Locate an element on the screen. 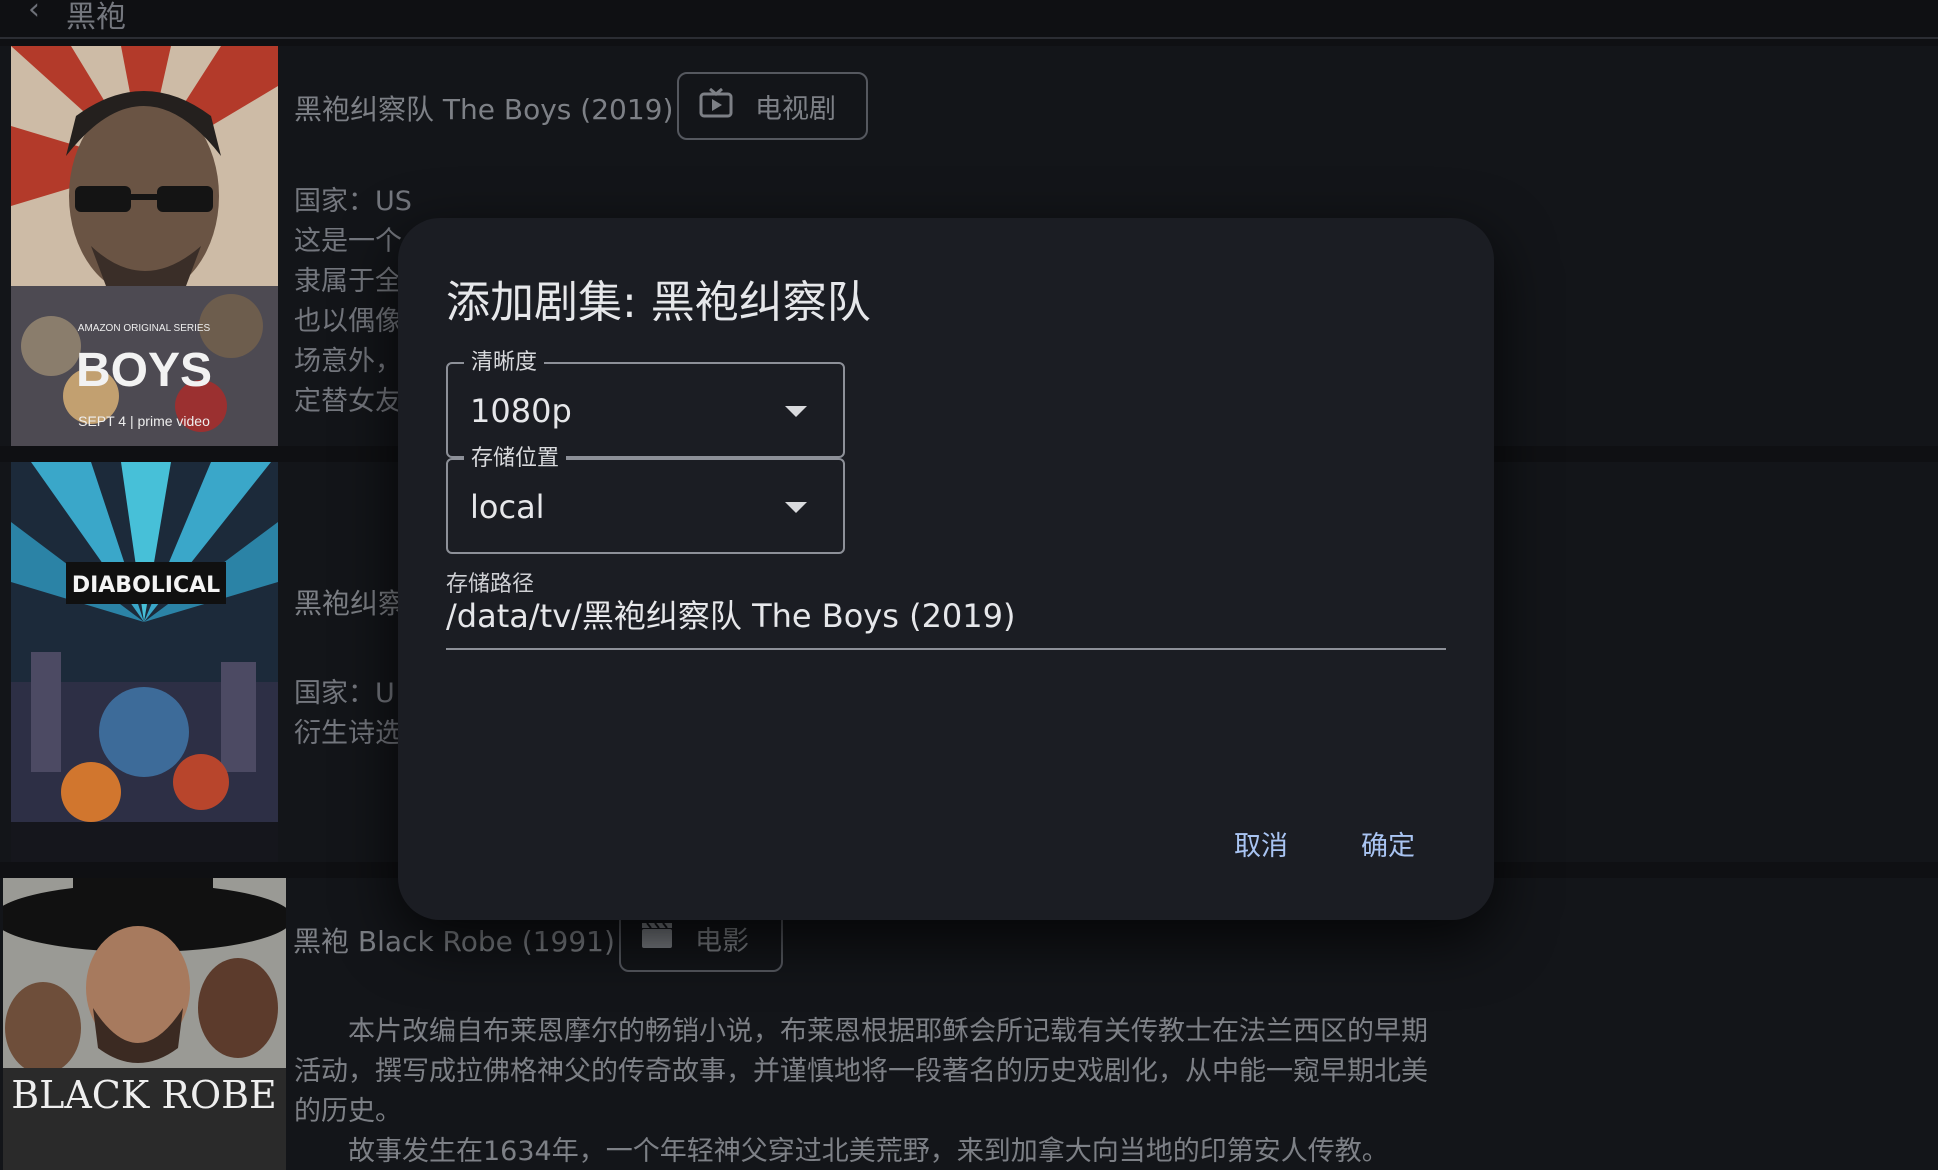  dialog-title: 添加剧集: 黑袍纠察队 is located at coordinates (658, 302).